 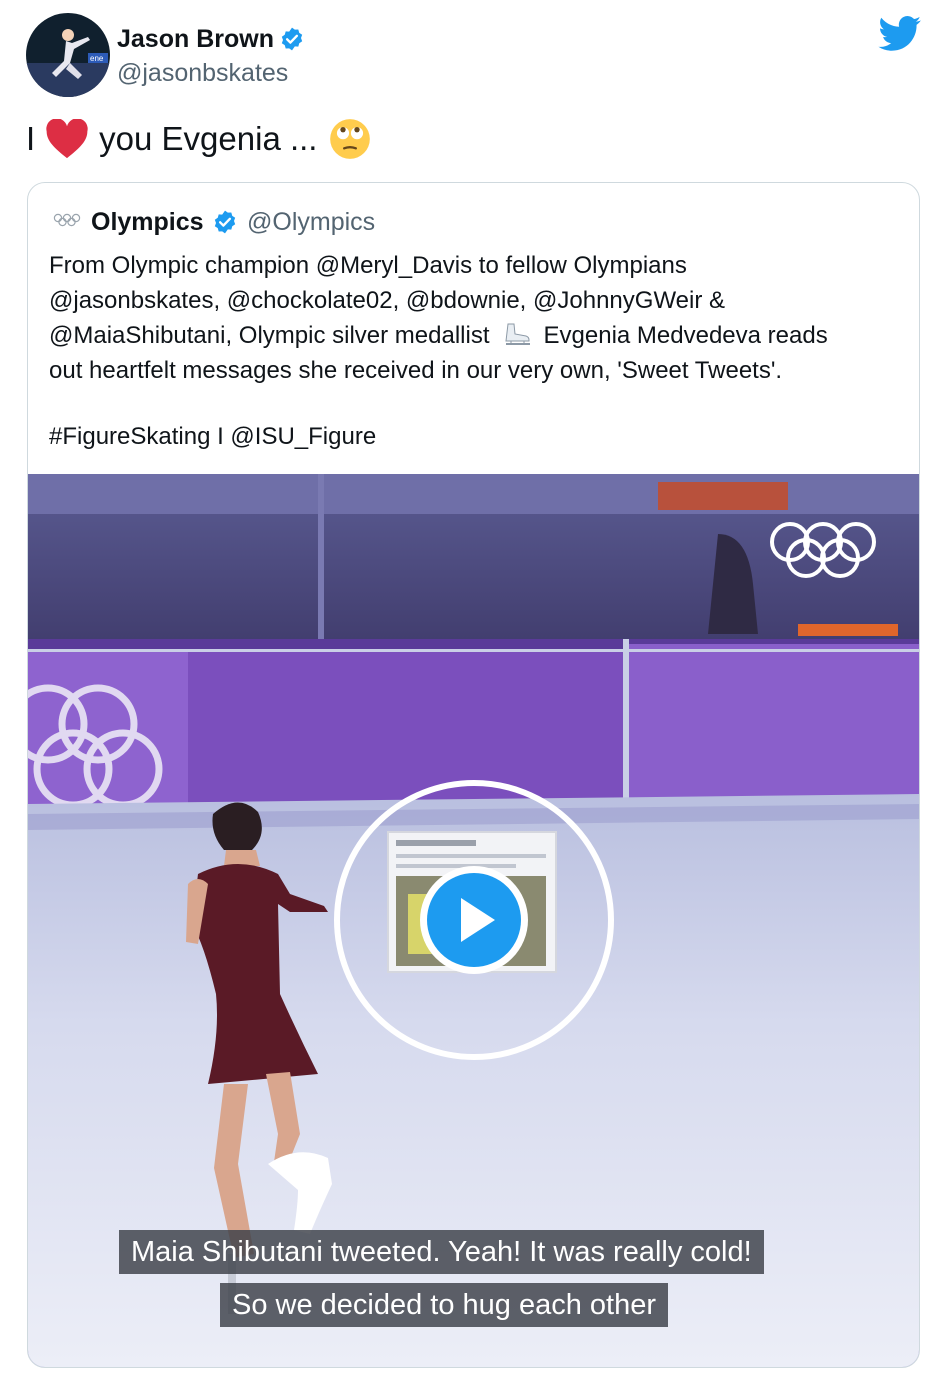 What do you see at coordinates (68, 55) in the screenshot?
I see `author-avatar: ene` at bounding box center [68, 55].